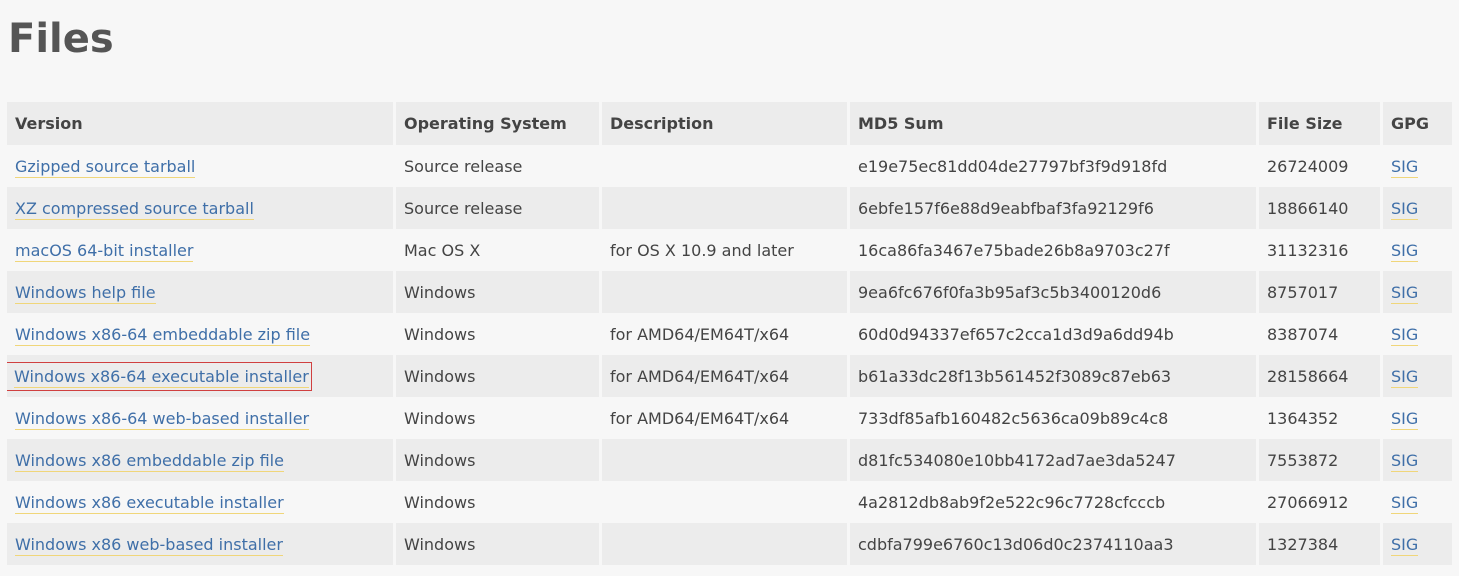 This screenshot has height=576, width=1459. Describe the element at coordinates (1053, 166) in the screenshot. I see `md5-cell: e19e75ec81dd04de27797bf3f9d918fd` at that location.